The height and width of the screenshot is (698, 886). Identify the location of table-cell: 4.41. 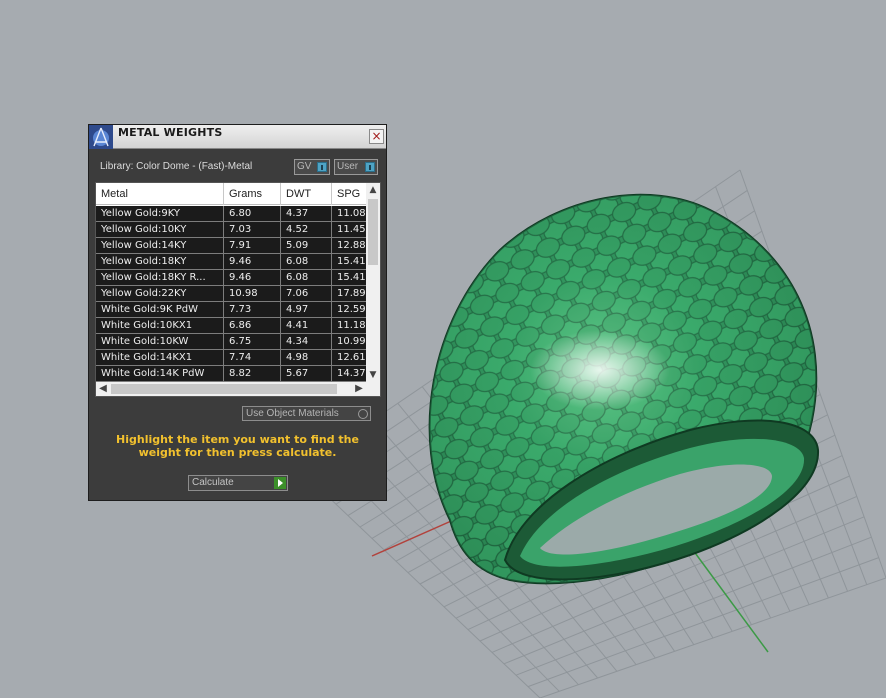
(306, 325).